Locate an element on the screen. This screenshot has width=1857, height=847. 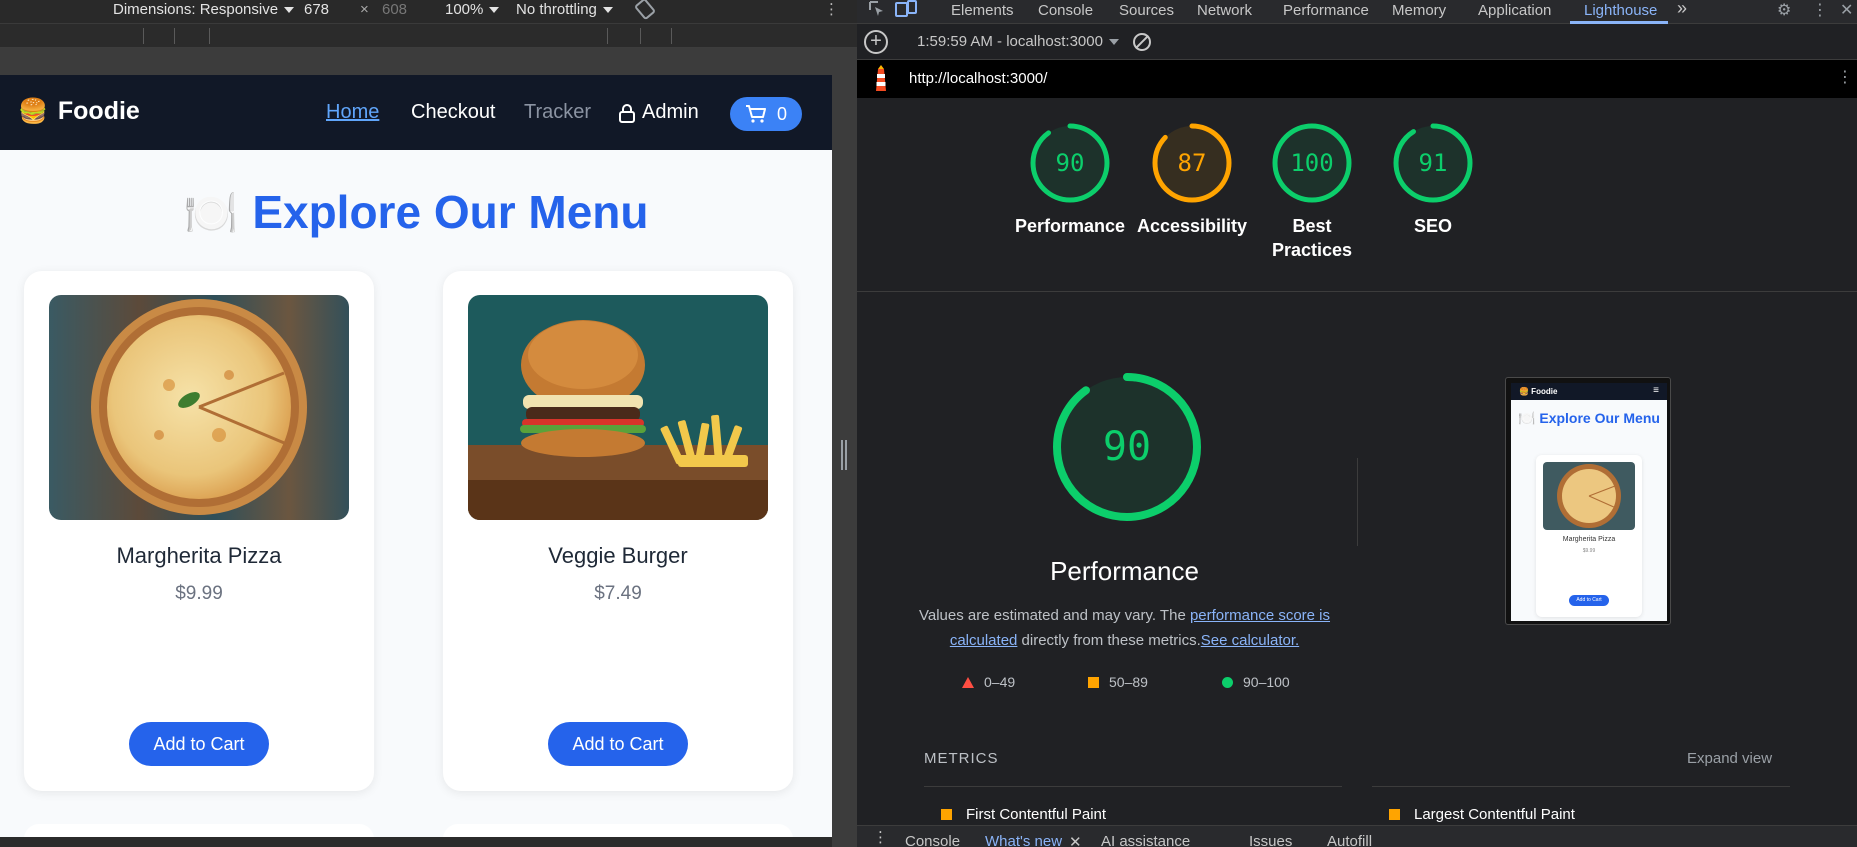
width-input: 678 is located at coordinates (316, 10).